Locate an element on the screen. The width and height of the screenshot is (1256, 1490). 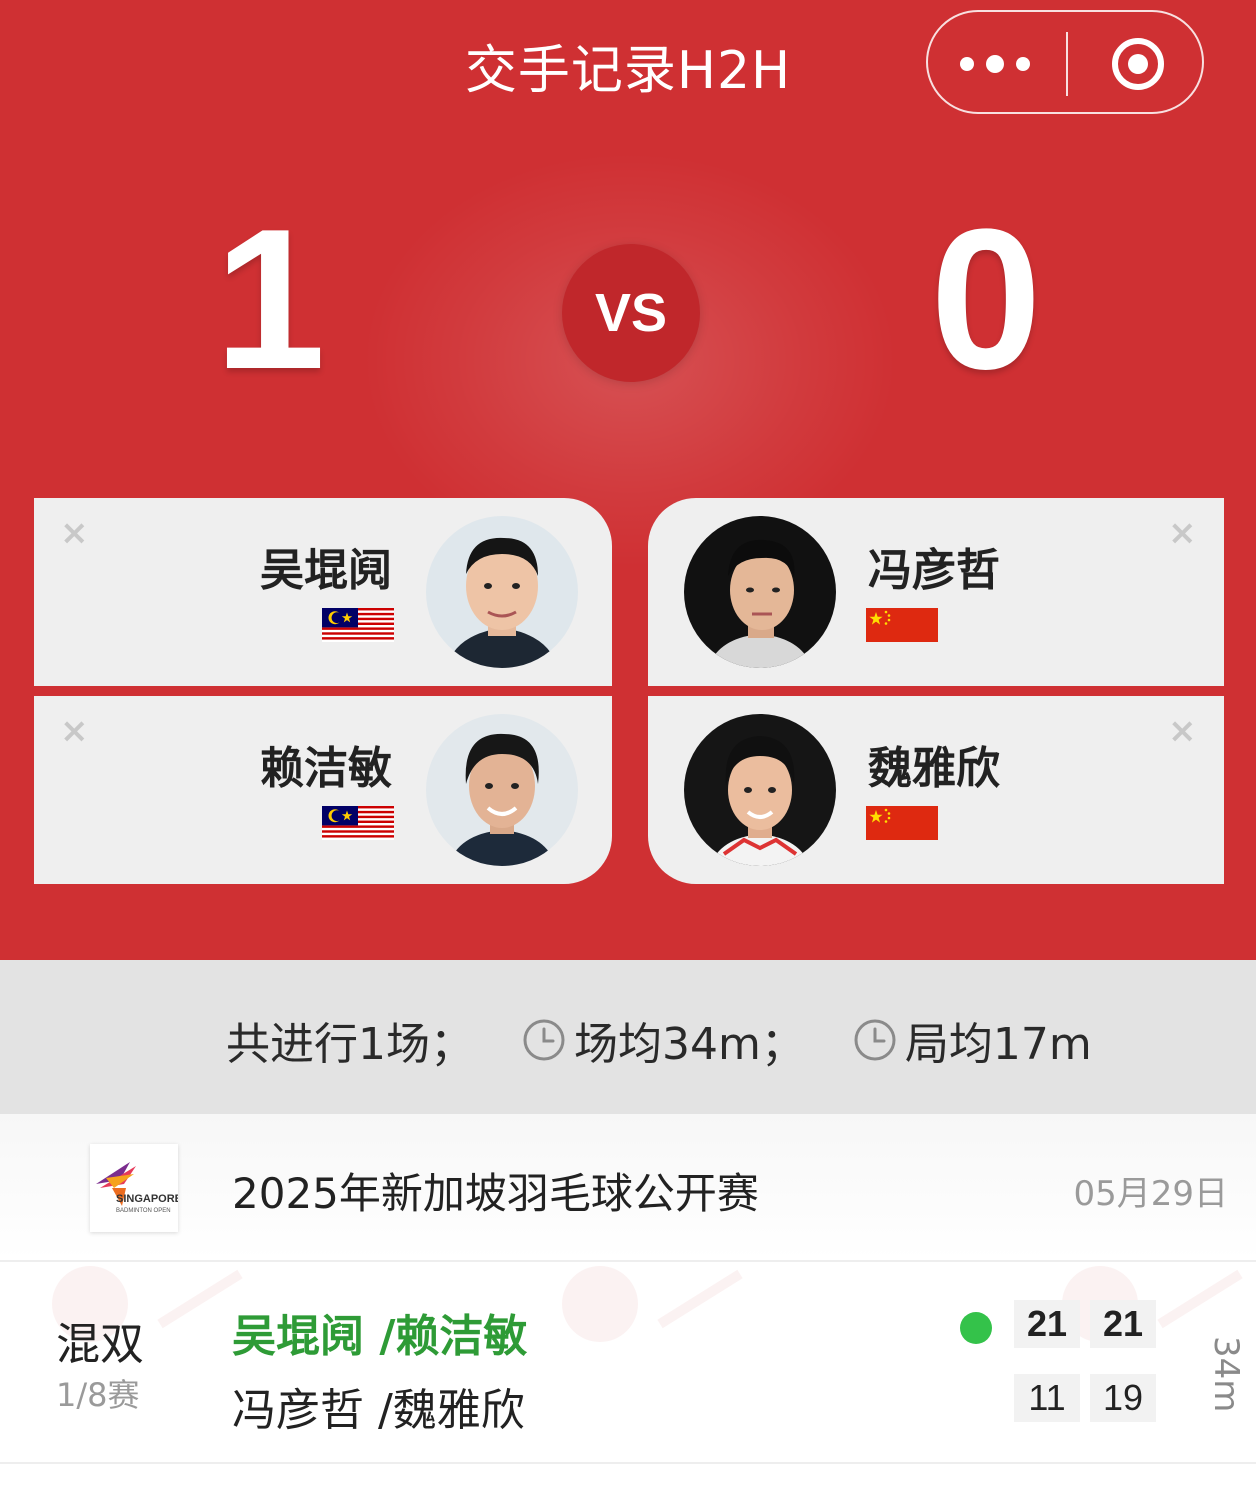
logo-subtext: BADMINTON OPEN is located at coordinates (143, 1211).